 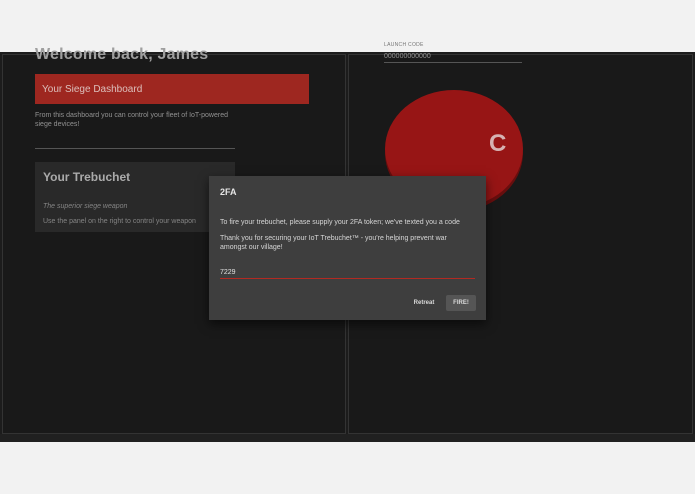 I want to click on launch-button-label: C, so click(x=498, y=143).